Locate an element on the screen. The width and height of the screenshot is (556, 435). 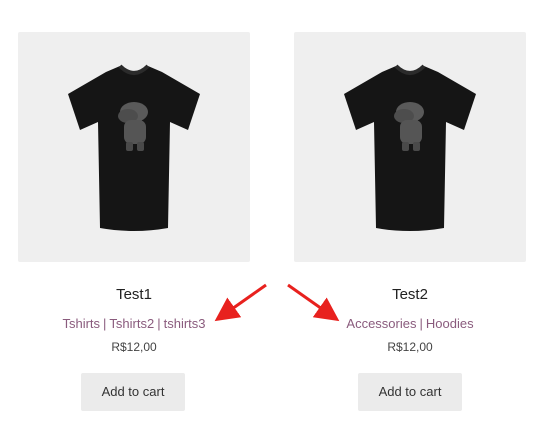
category-link-tshirts: Tshirts is located at coordinates (81, 323).